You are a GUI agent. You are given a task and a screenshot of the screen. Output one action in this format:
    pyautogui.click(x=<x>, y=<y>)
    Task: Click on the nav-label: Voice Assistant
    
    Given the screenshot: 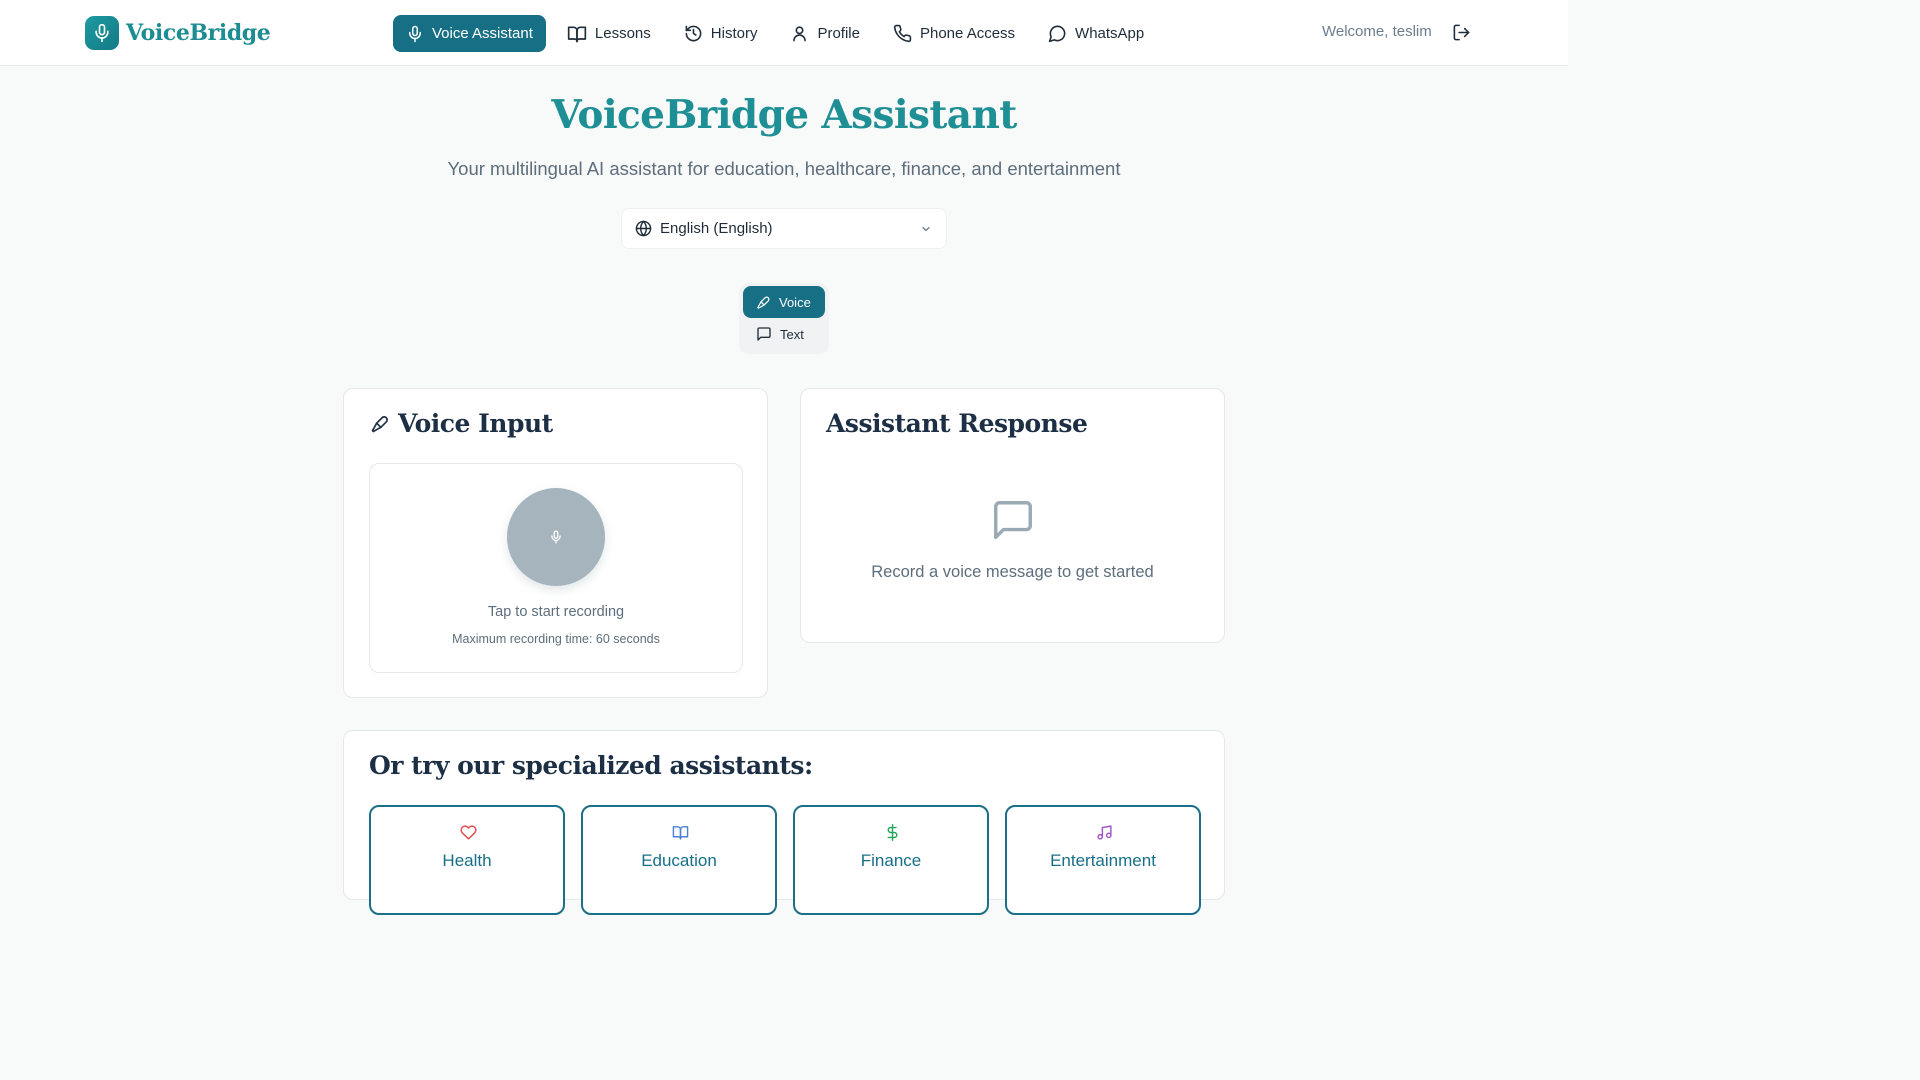 What is the action you would take?
    pyautogui.click(x=482, y=33)
    